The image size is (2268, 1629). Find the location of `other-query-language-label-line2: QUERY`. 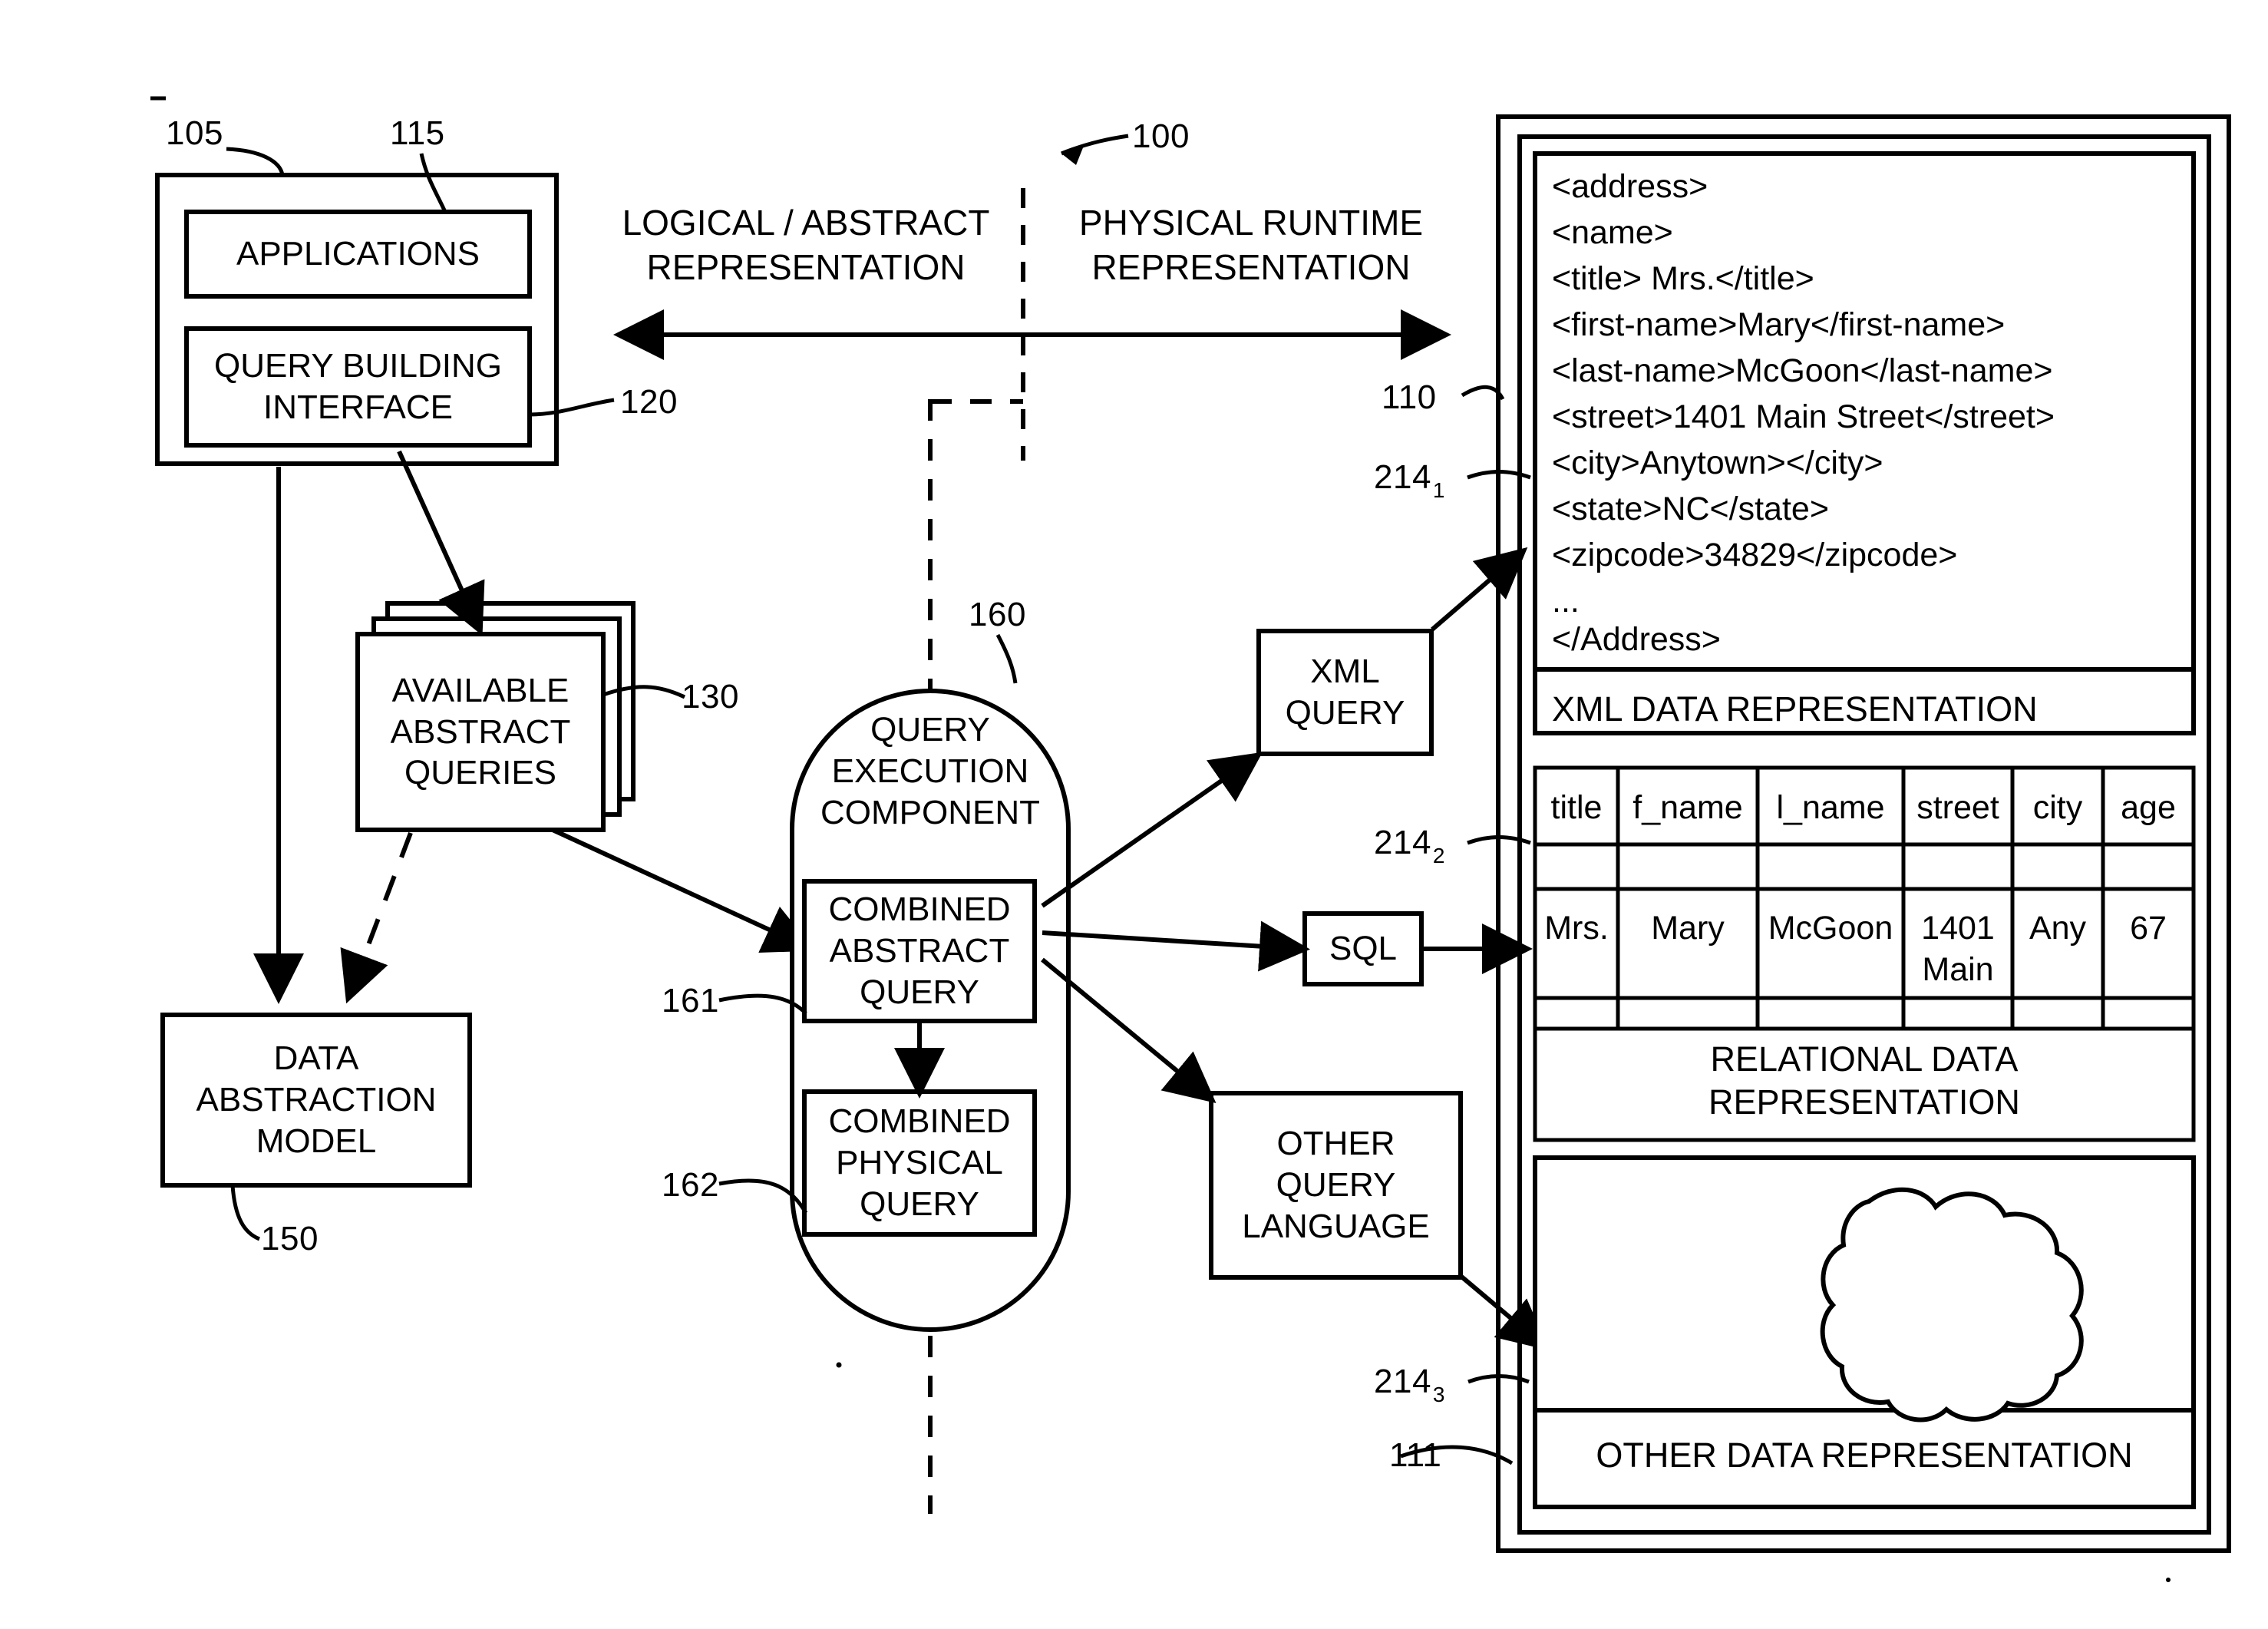

other-query-language-label-line2: QUERY is located at coordinates (1336, 1185).